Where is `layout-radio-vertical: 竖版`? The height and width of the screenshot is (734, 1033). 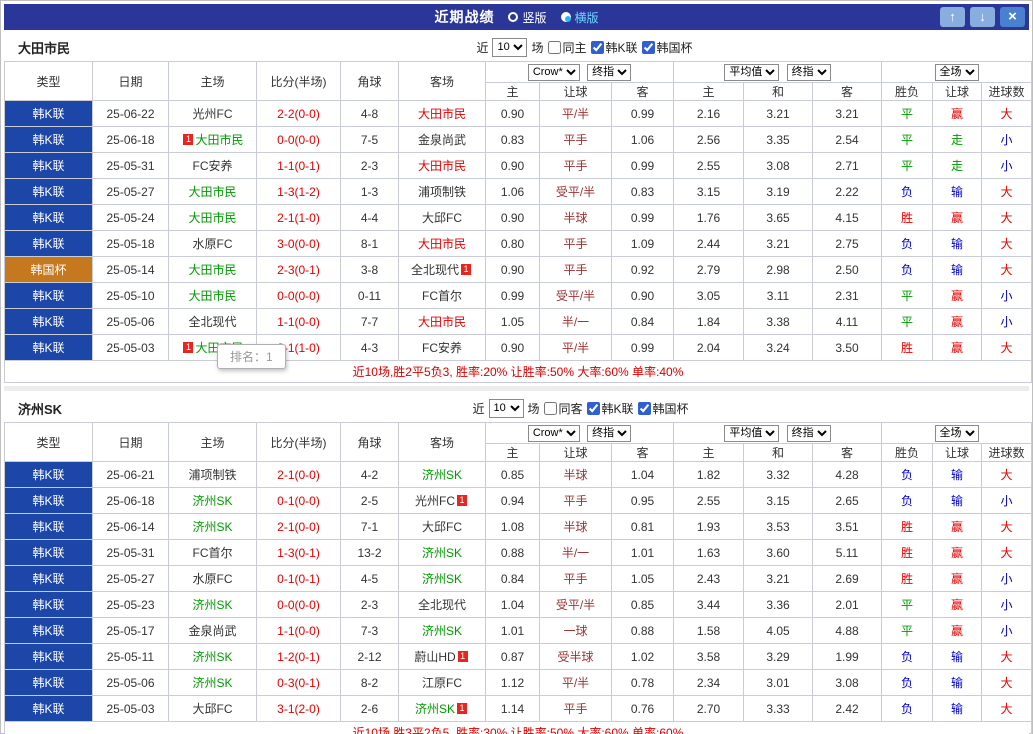 layout-radio-vertical: 竖版 is located at coordinates (527, 17).